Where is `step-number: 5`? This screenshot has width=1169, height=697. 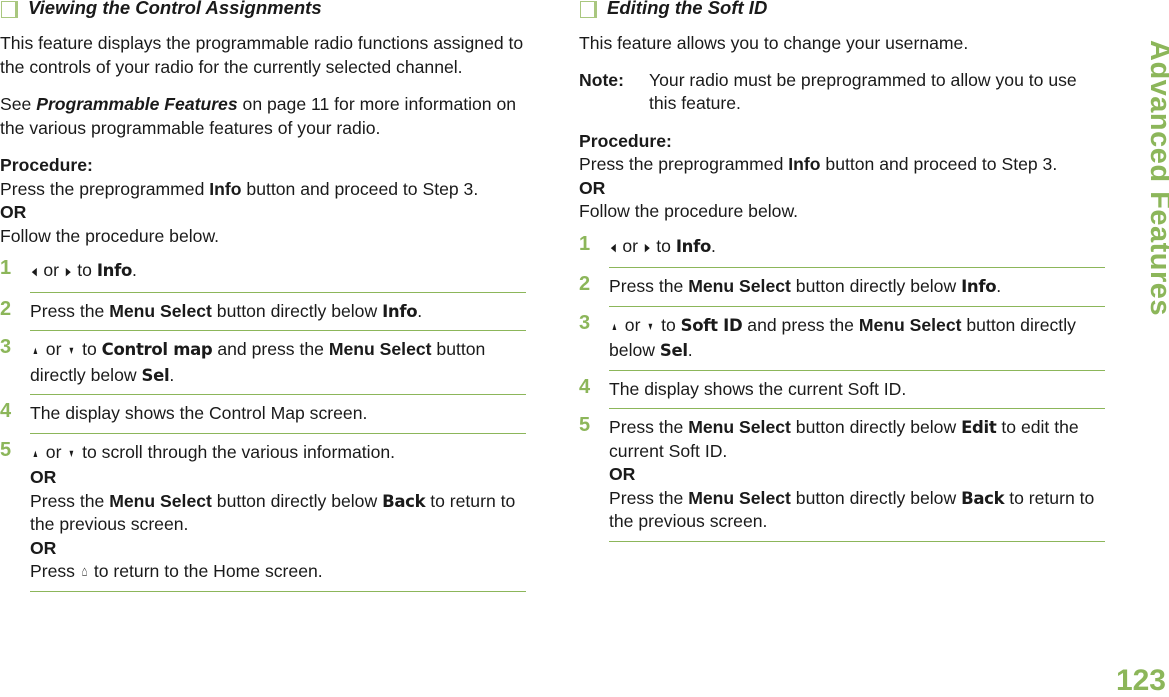 step-number: 5 is located at coordinates (584, 426).